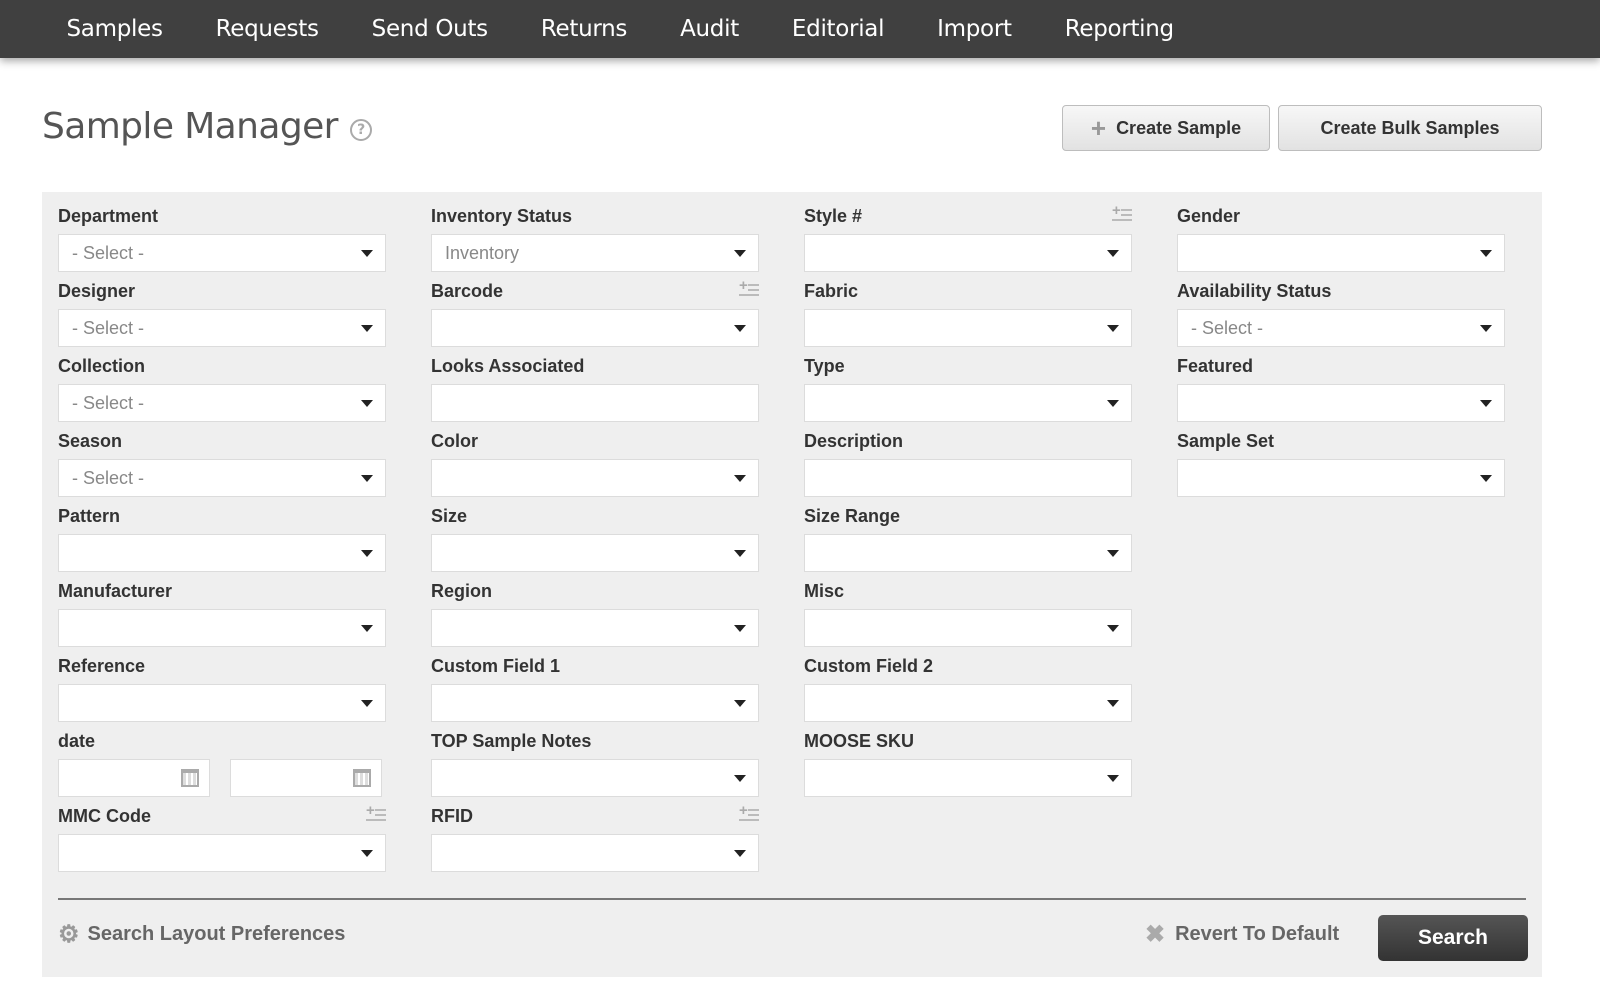 The image size is (1600, 993). I want to click on sample-set-select, so click(1341, 478).